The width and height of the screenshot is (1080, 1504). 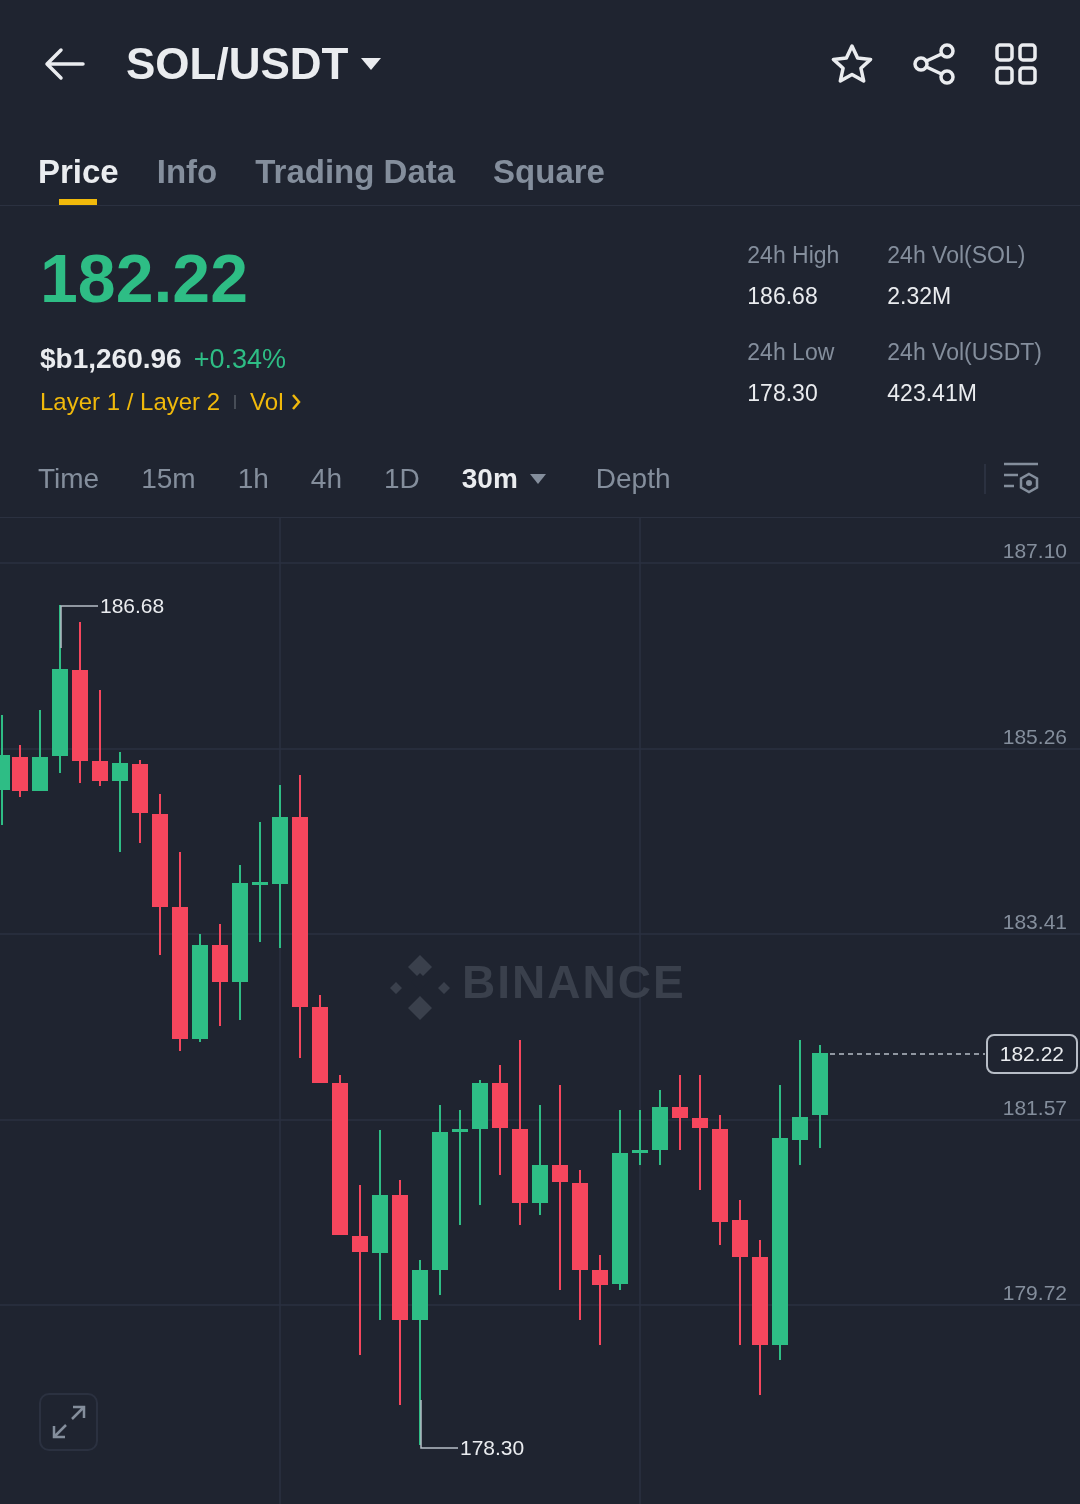 I want to click on high-price-label: 186.68, so click(x=132, y=605).